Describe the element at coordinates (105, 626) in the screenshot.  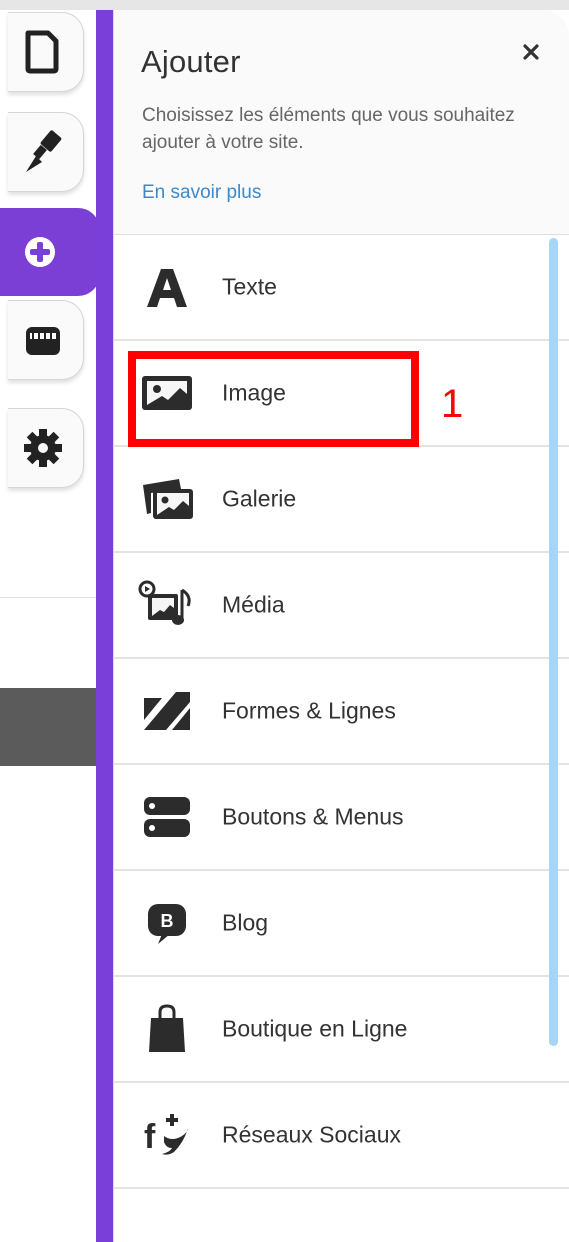
I see `panel-accent-strip` at that location.